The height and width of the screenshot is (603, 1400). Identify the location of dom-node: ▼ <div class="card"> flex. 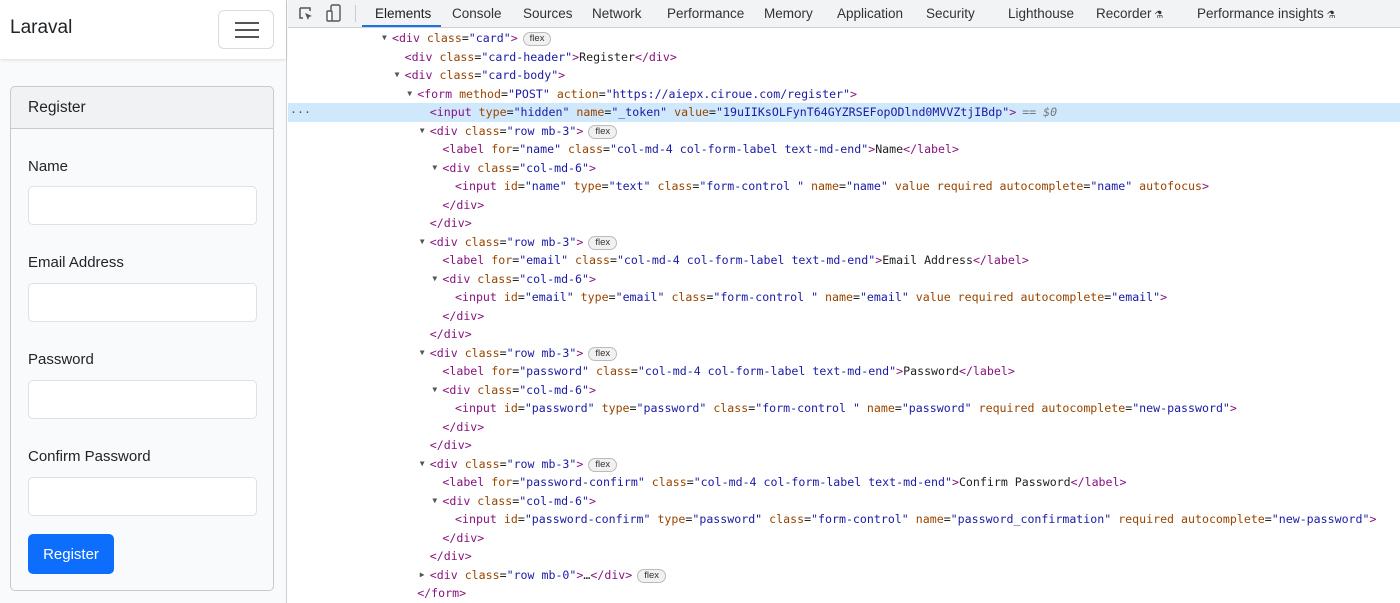
(844, 38).